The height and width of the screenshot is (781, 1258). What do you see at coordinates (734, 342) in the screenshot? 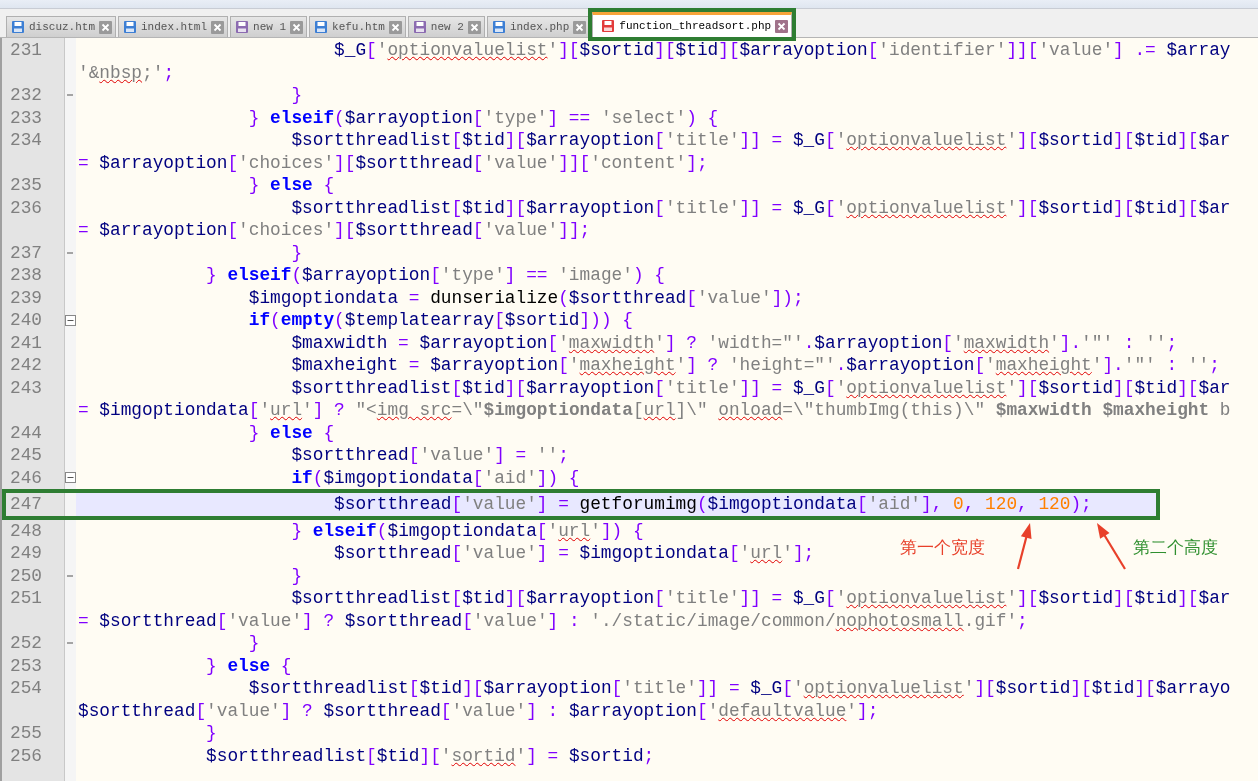
I see `code-line: $maxwidth = $arrayoption['maxwidth'] ? 'width="'.$arrayoption['maxwidth'].'"' : '';` at bounding box center [734, 342].